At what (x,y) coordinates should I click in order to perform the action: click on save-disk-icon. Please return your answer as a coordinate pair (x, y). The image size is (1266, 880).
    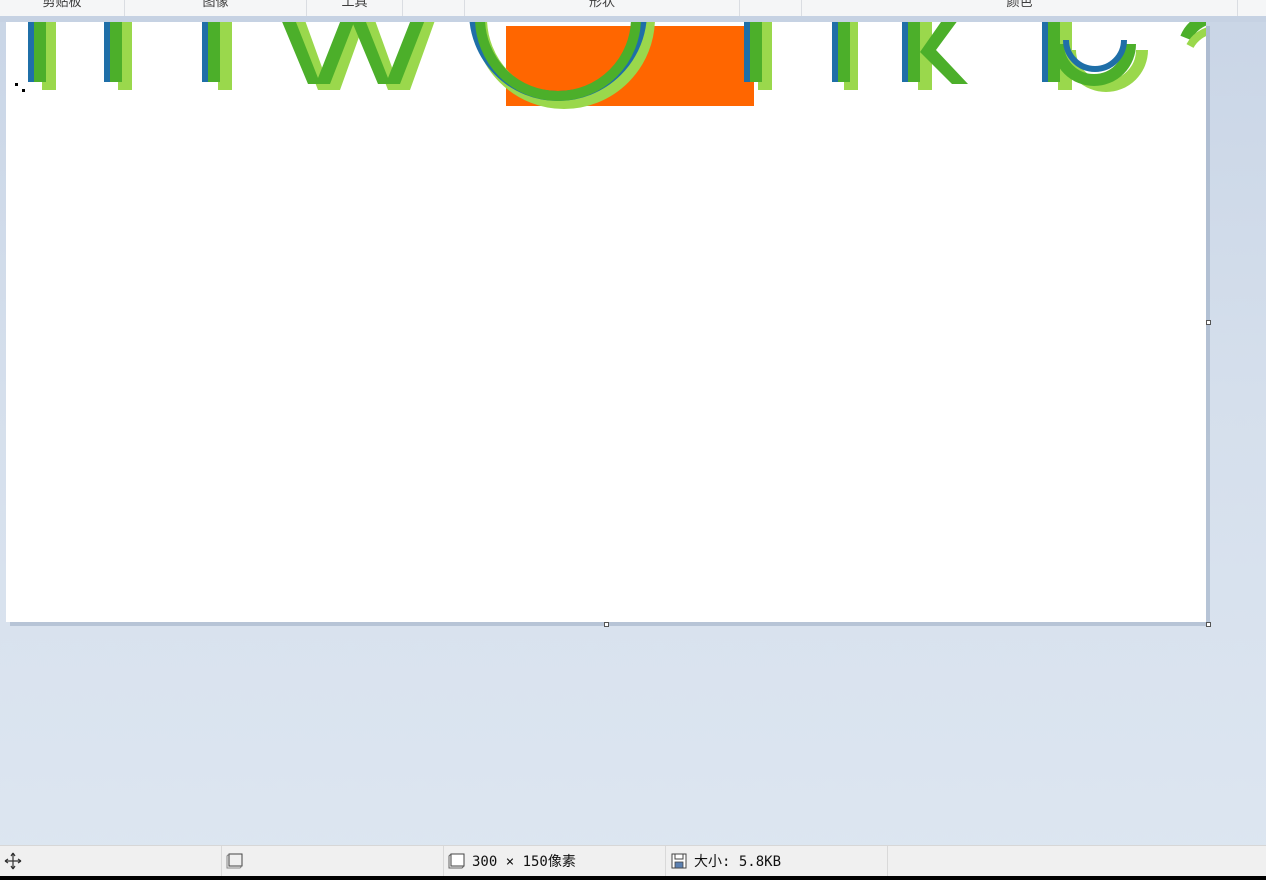
    Looking at the image, I should click on (679, 861).